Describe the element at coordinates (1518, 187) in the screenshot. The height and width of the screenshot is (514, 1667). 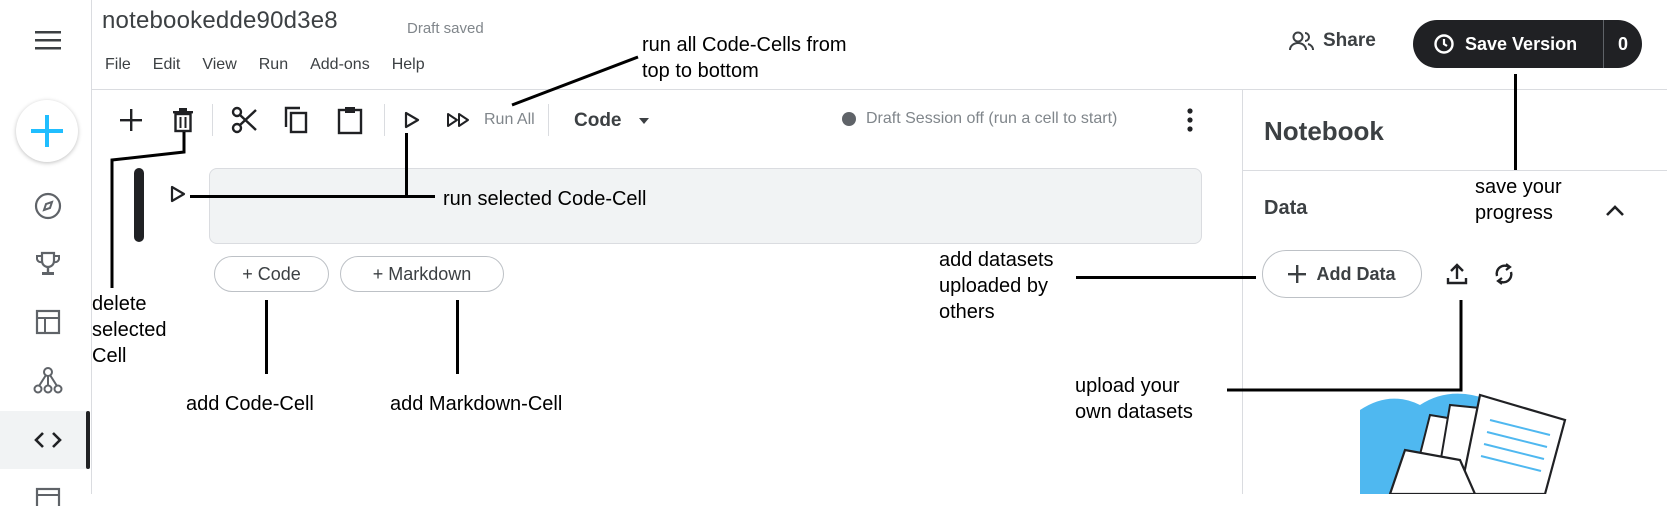
I see `annotation-line: save your` at that location.